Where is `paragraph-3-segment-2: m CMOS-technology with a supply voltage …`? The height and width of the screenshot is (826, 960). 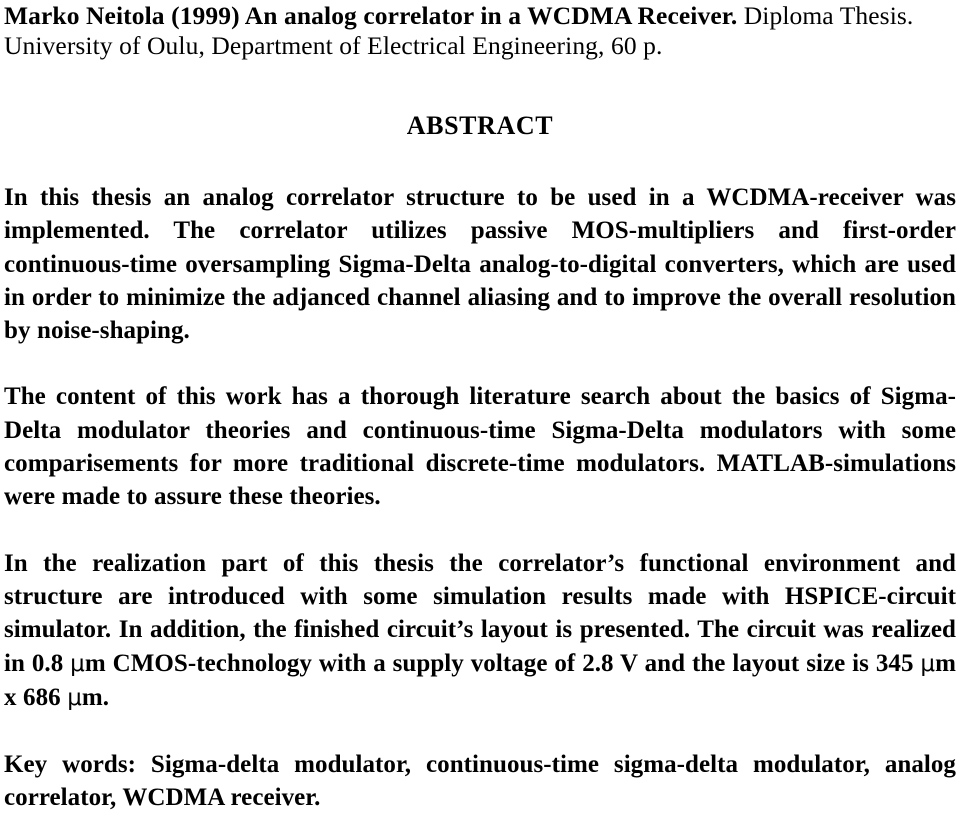 paragraph-3-segment-2: m CMOS-technology with a supply voltage … is located at coordinates (502, 663).